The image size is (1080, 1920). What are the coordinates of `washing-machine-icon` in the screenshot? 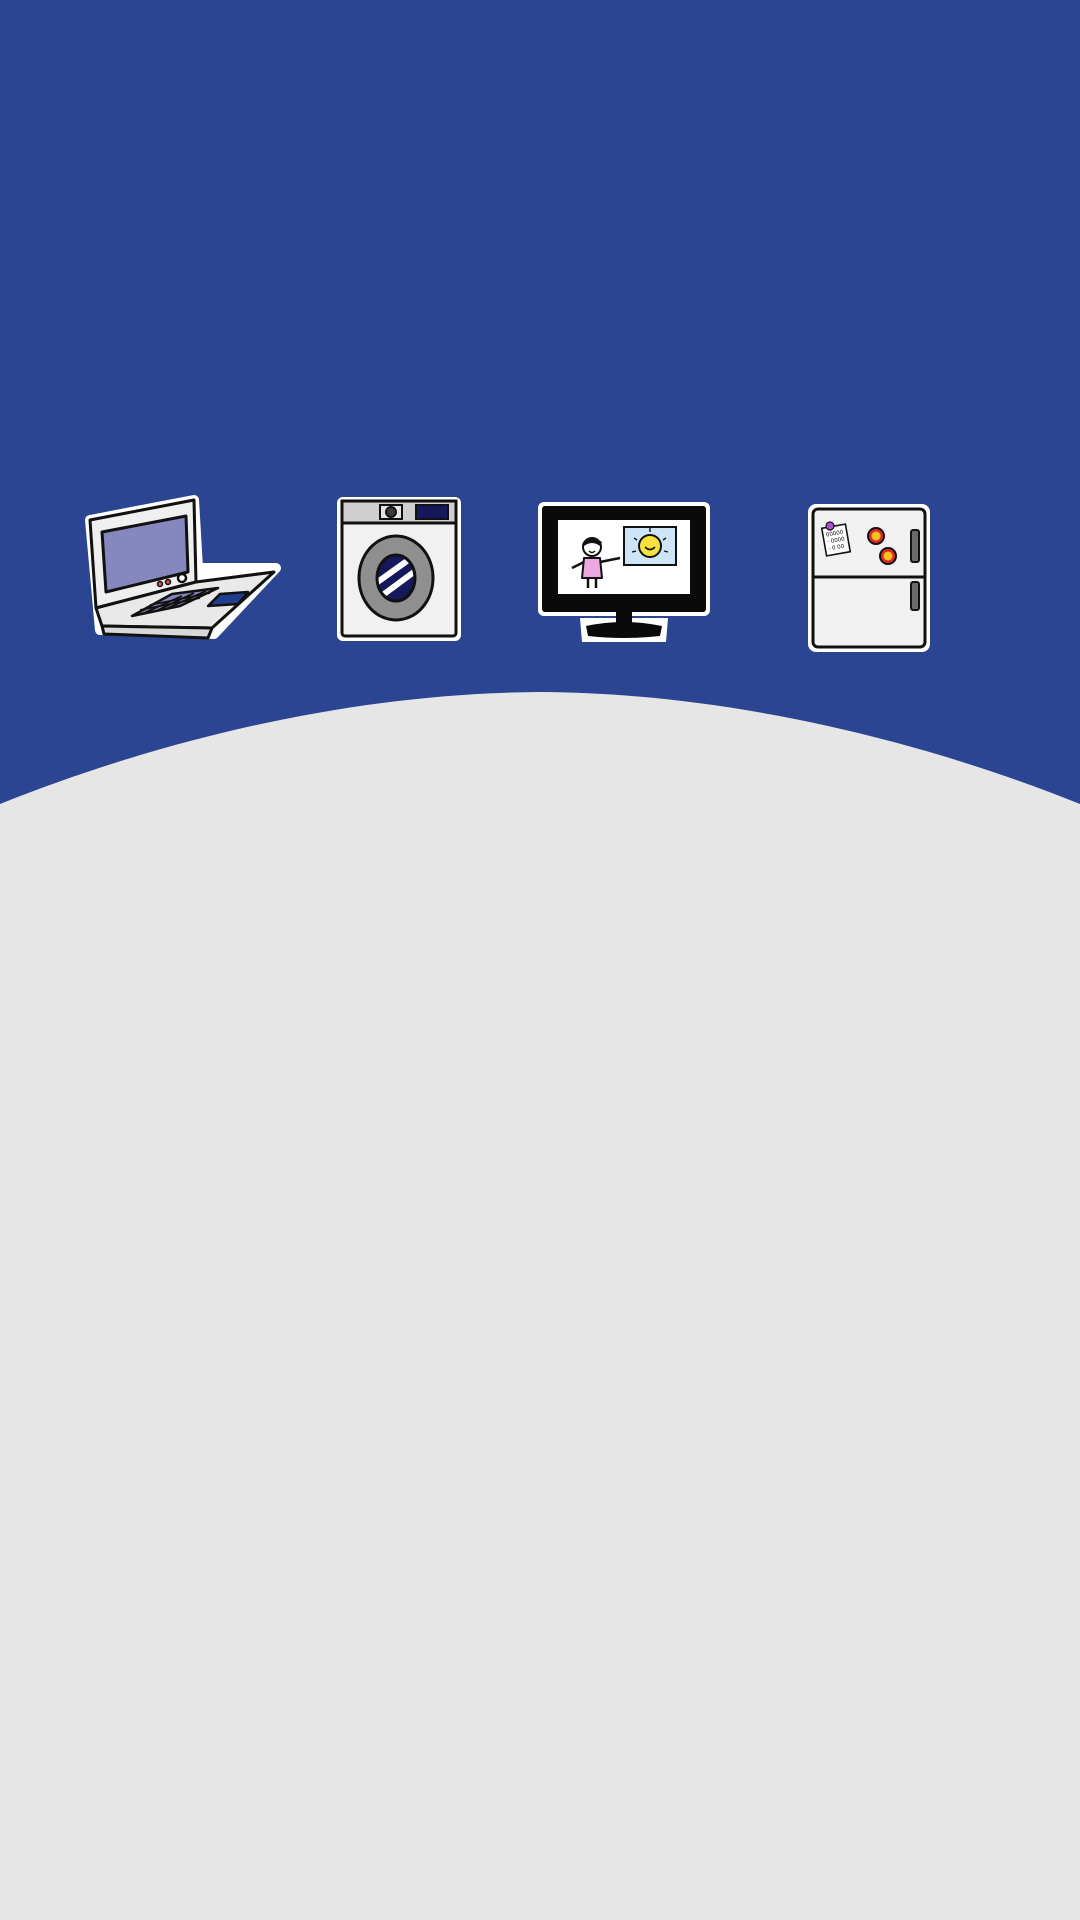 It's located at (399, 569).